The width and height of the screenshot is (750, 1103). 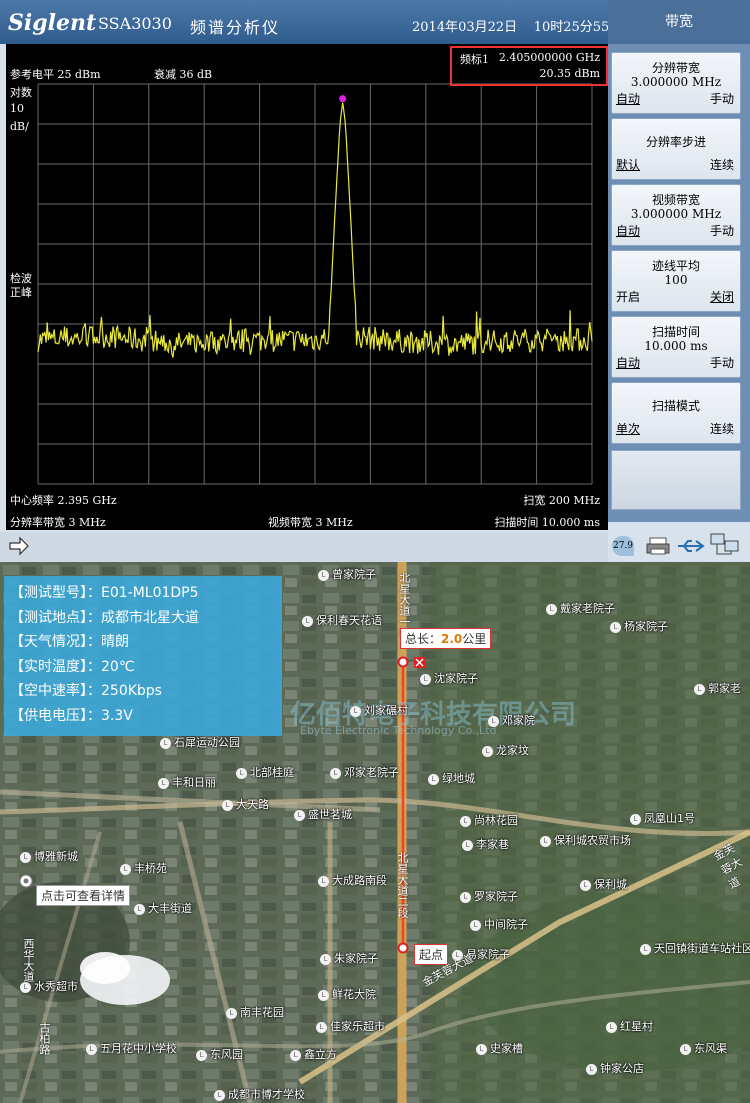 I want to click on menu-button-title: 扫描时间, so click(x=675, y=332).